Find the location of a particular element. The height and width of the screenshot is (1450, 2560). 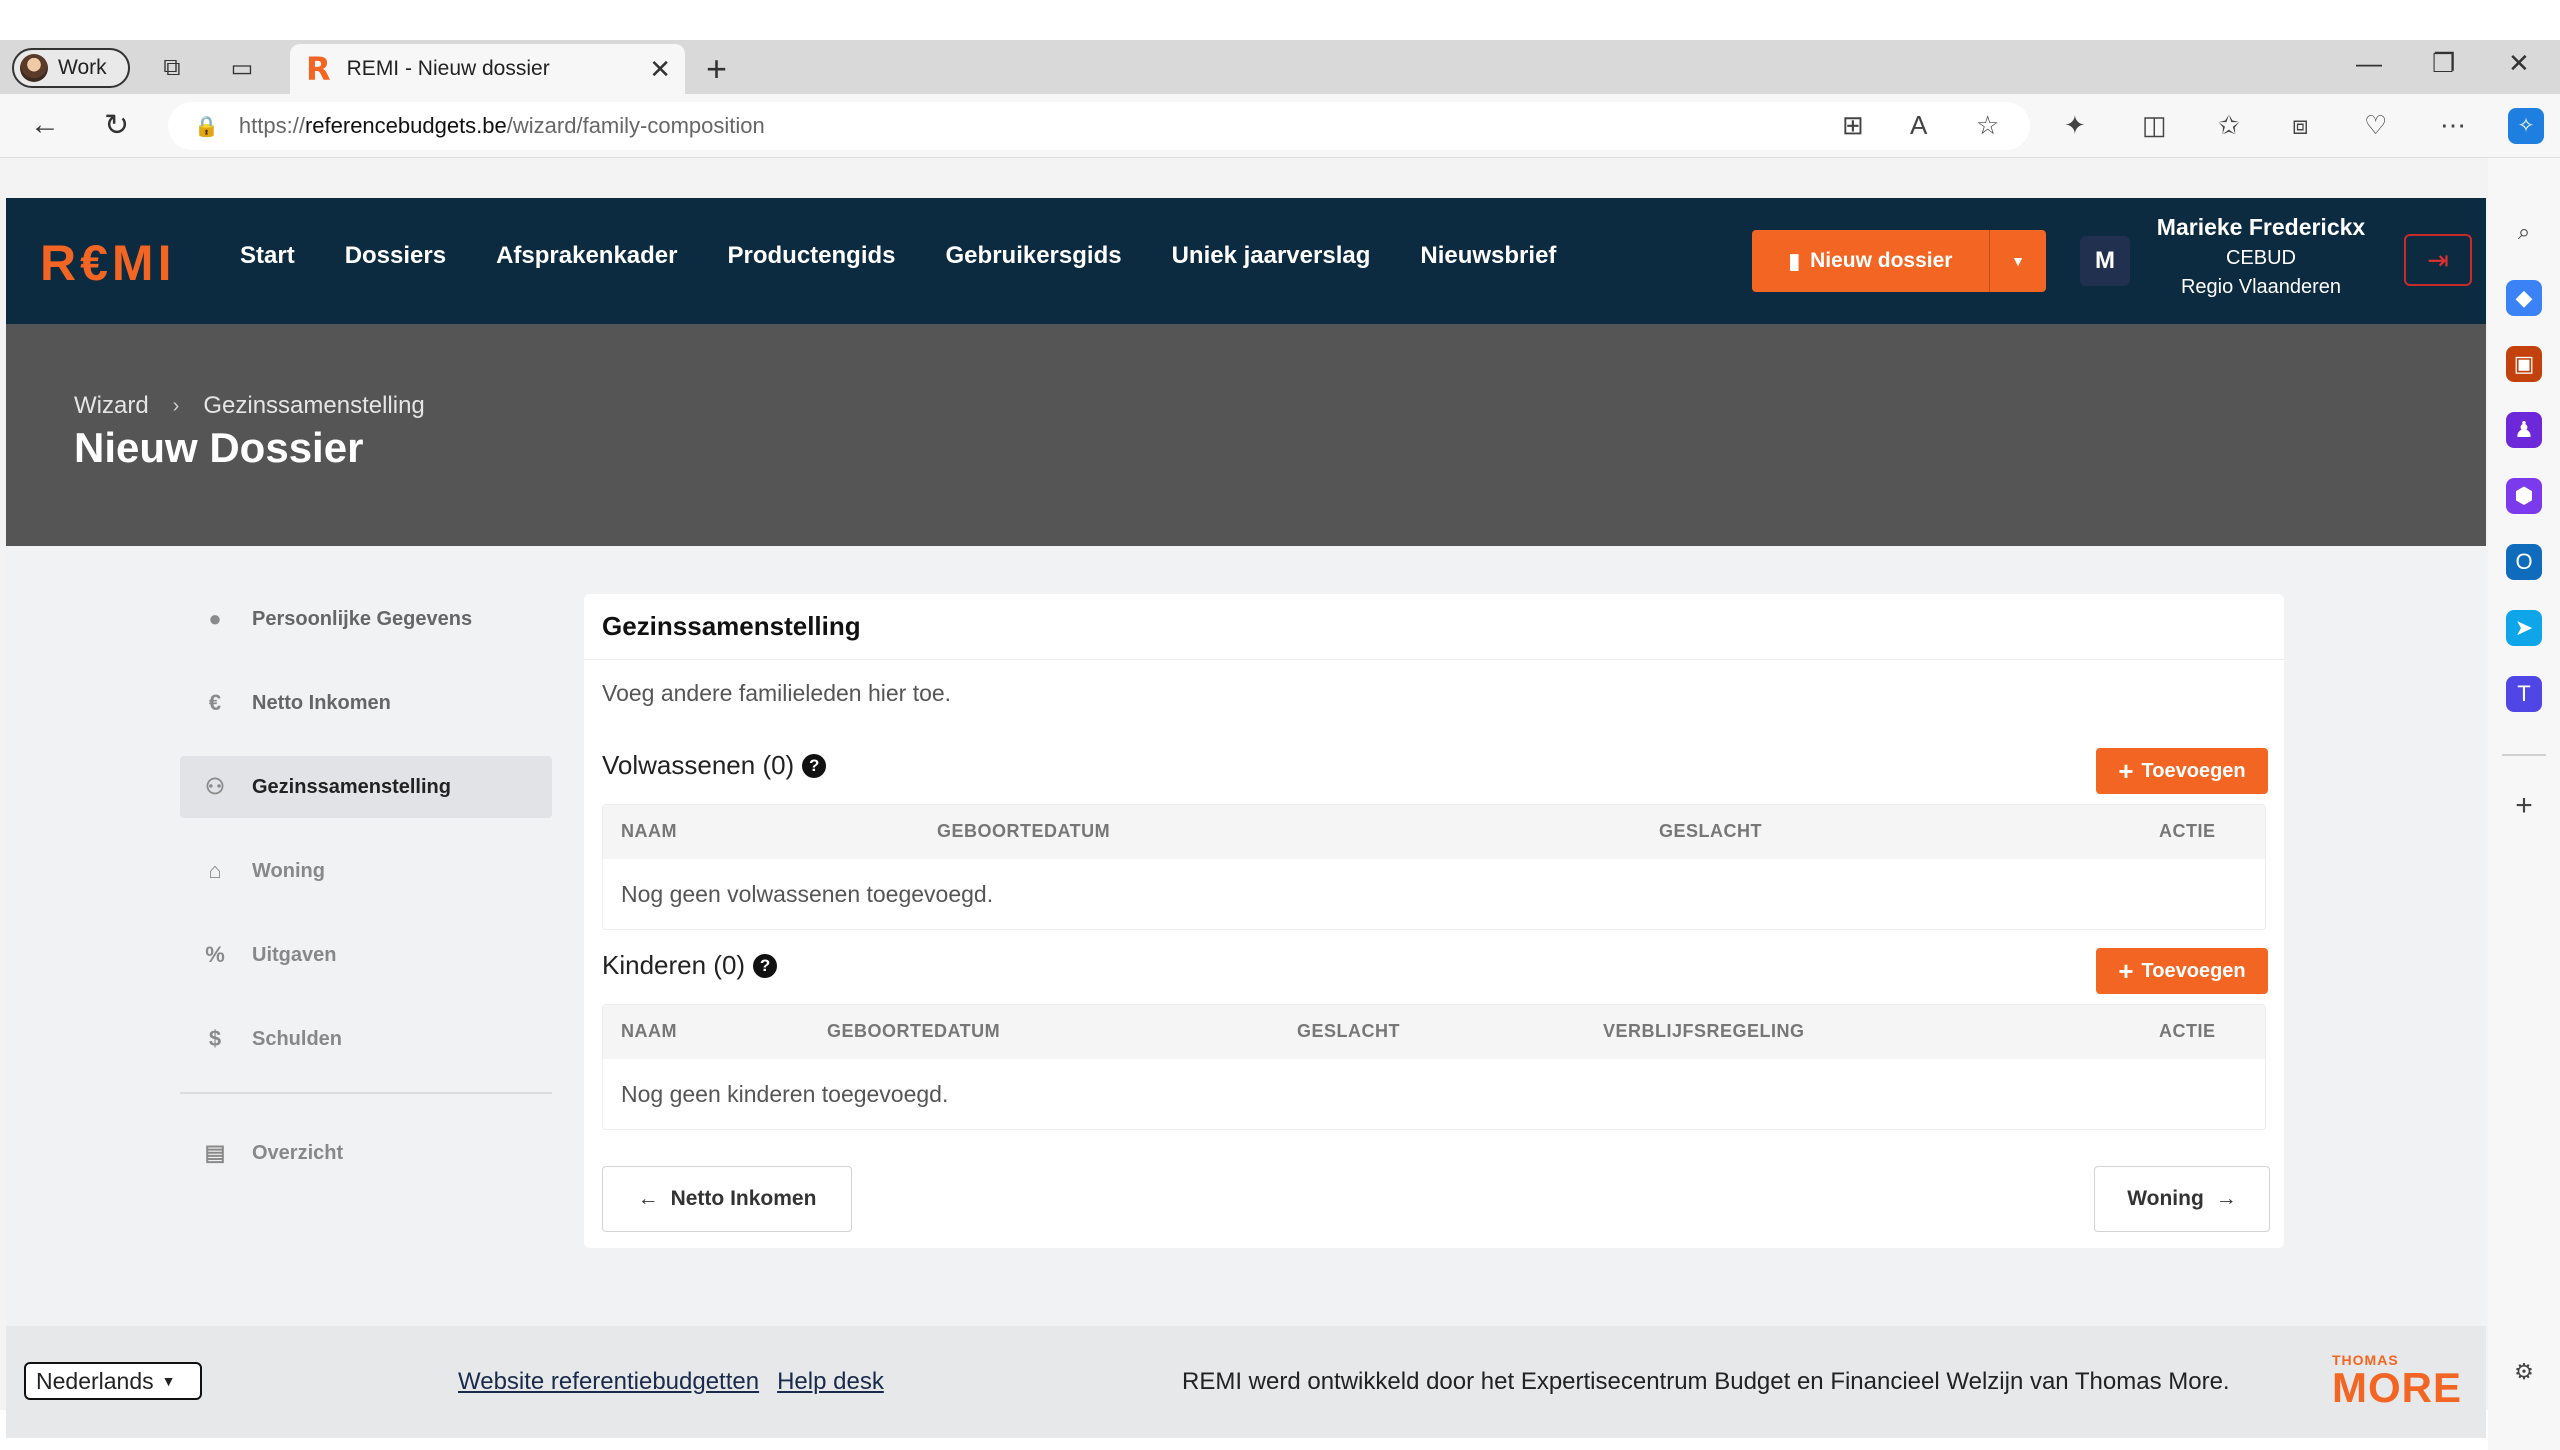

outlook-icon: O is located at coordinates (2524, 562).